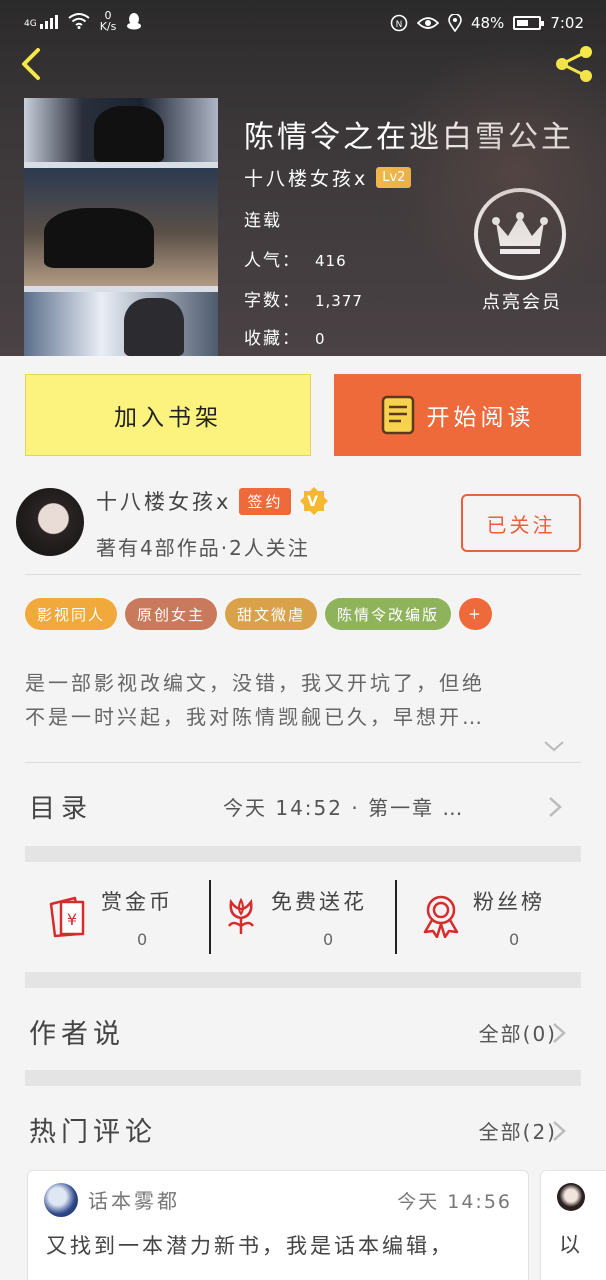 This screenshot has height=1280, width=606. I want to click on more-tags-button: +, so click(475, 614).